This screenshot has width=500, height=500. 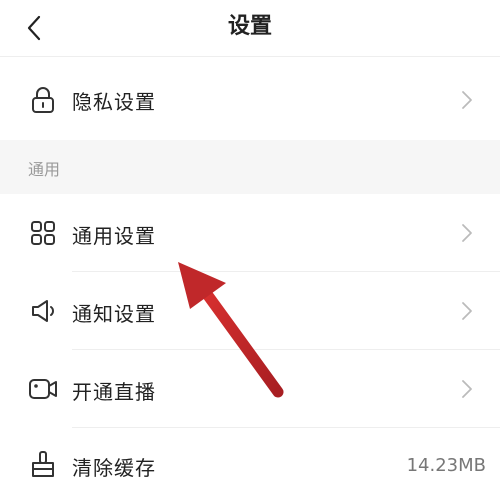 I want to click on grid-icon, so click(x=43, y=233).